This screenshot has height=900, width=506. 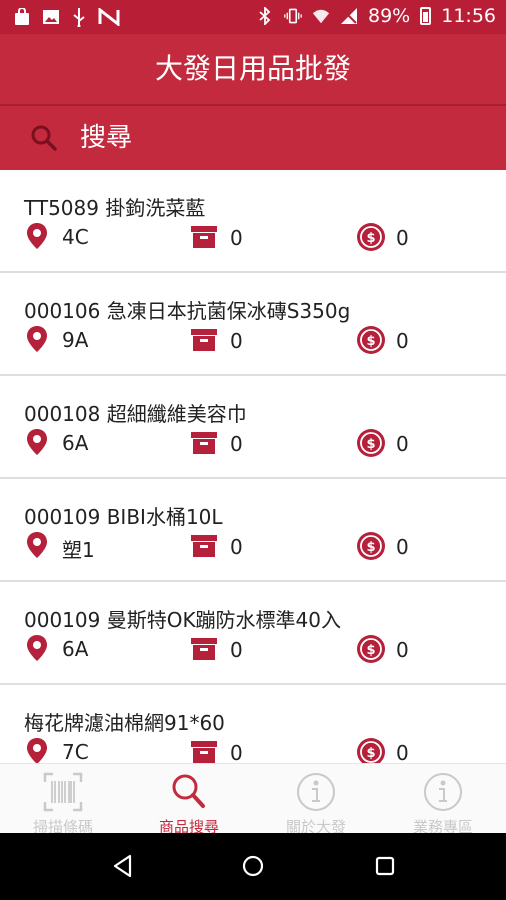 I want to click on tab-scan-barcode: 掃描條碼, so click(x=63, y=800).